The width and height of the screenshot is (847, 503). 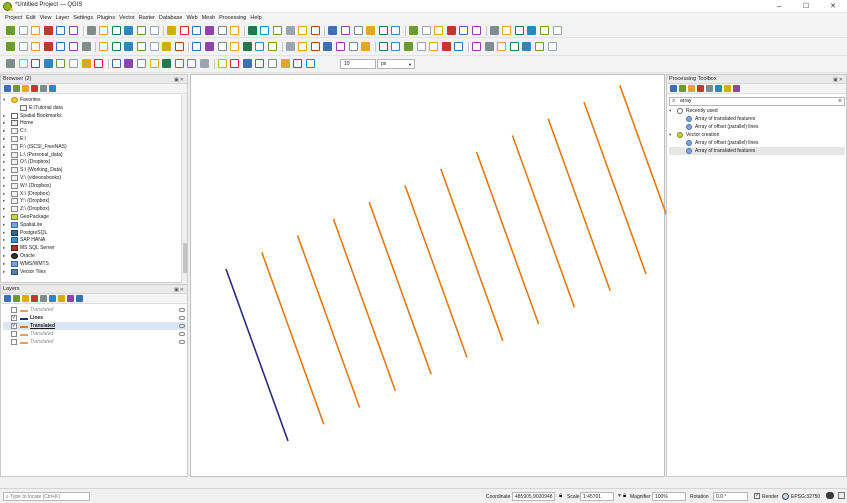 What do you see at coordinates (841, 495) in the screenshot?
I see `log-messages-icon` at bounding box center [841, 495].